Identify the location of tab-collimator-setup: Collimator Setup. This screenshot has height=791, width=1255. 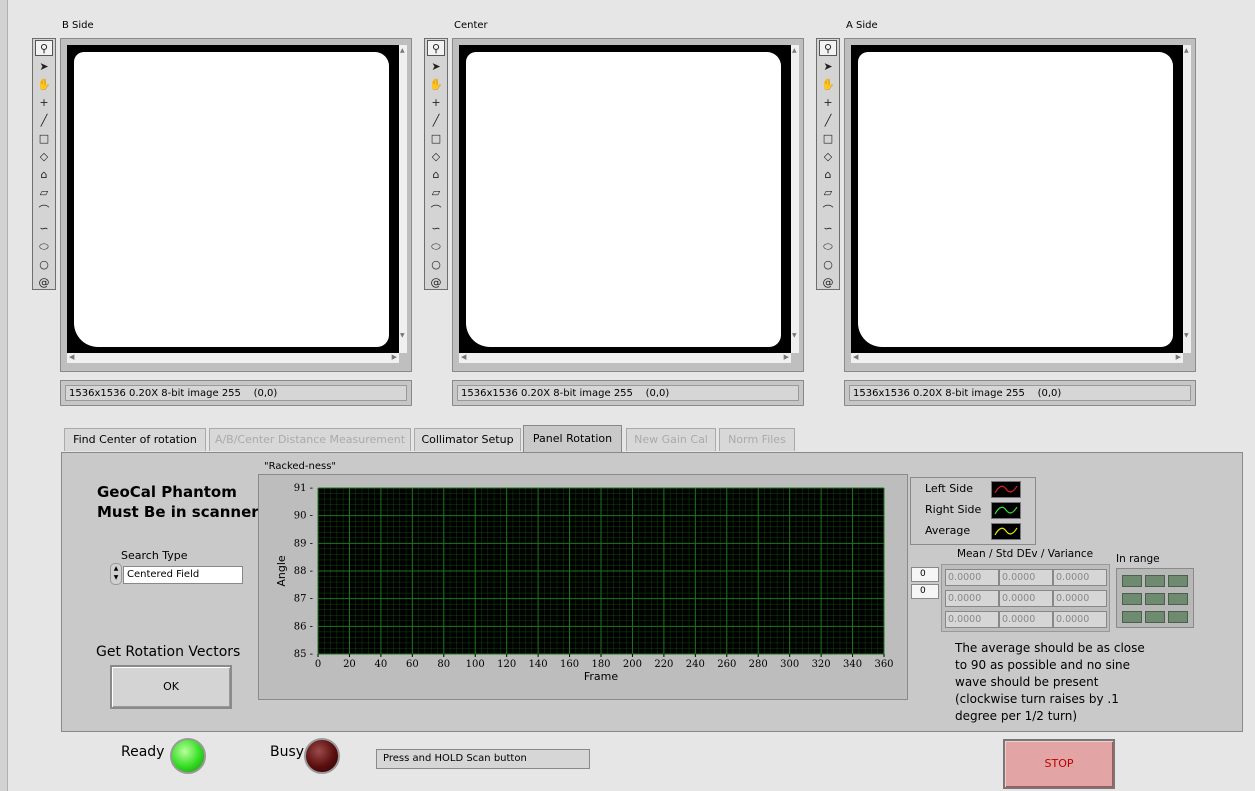
(467, 439).